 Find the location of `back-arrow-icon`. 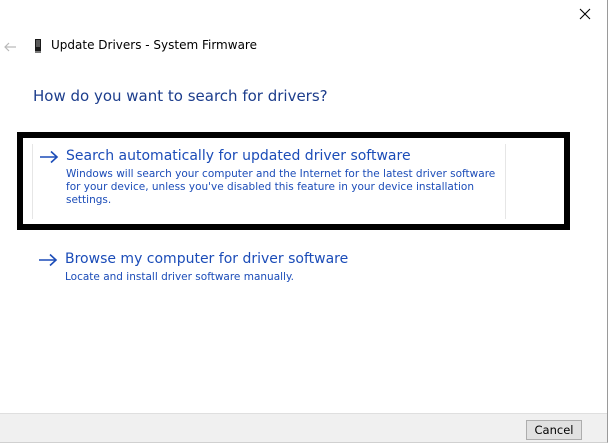

back-arrow-icon is located at coordinates (10, 47).